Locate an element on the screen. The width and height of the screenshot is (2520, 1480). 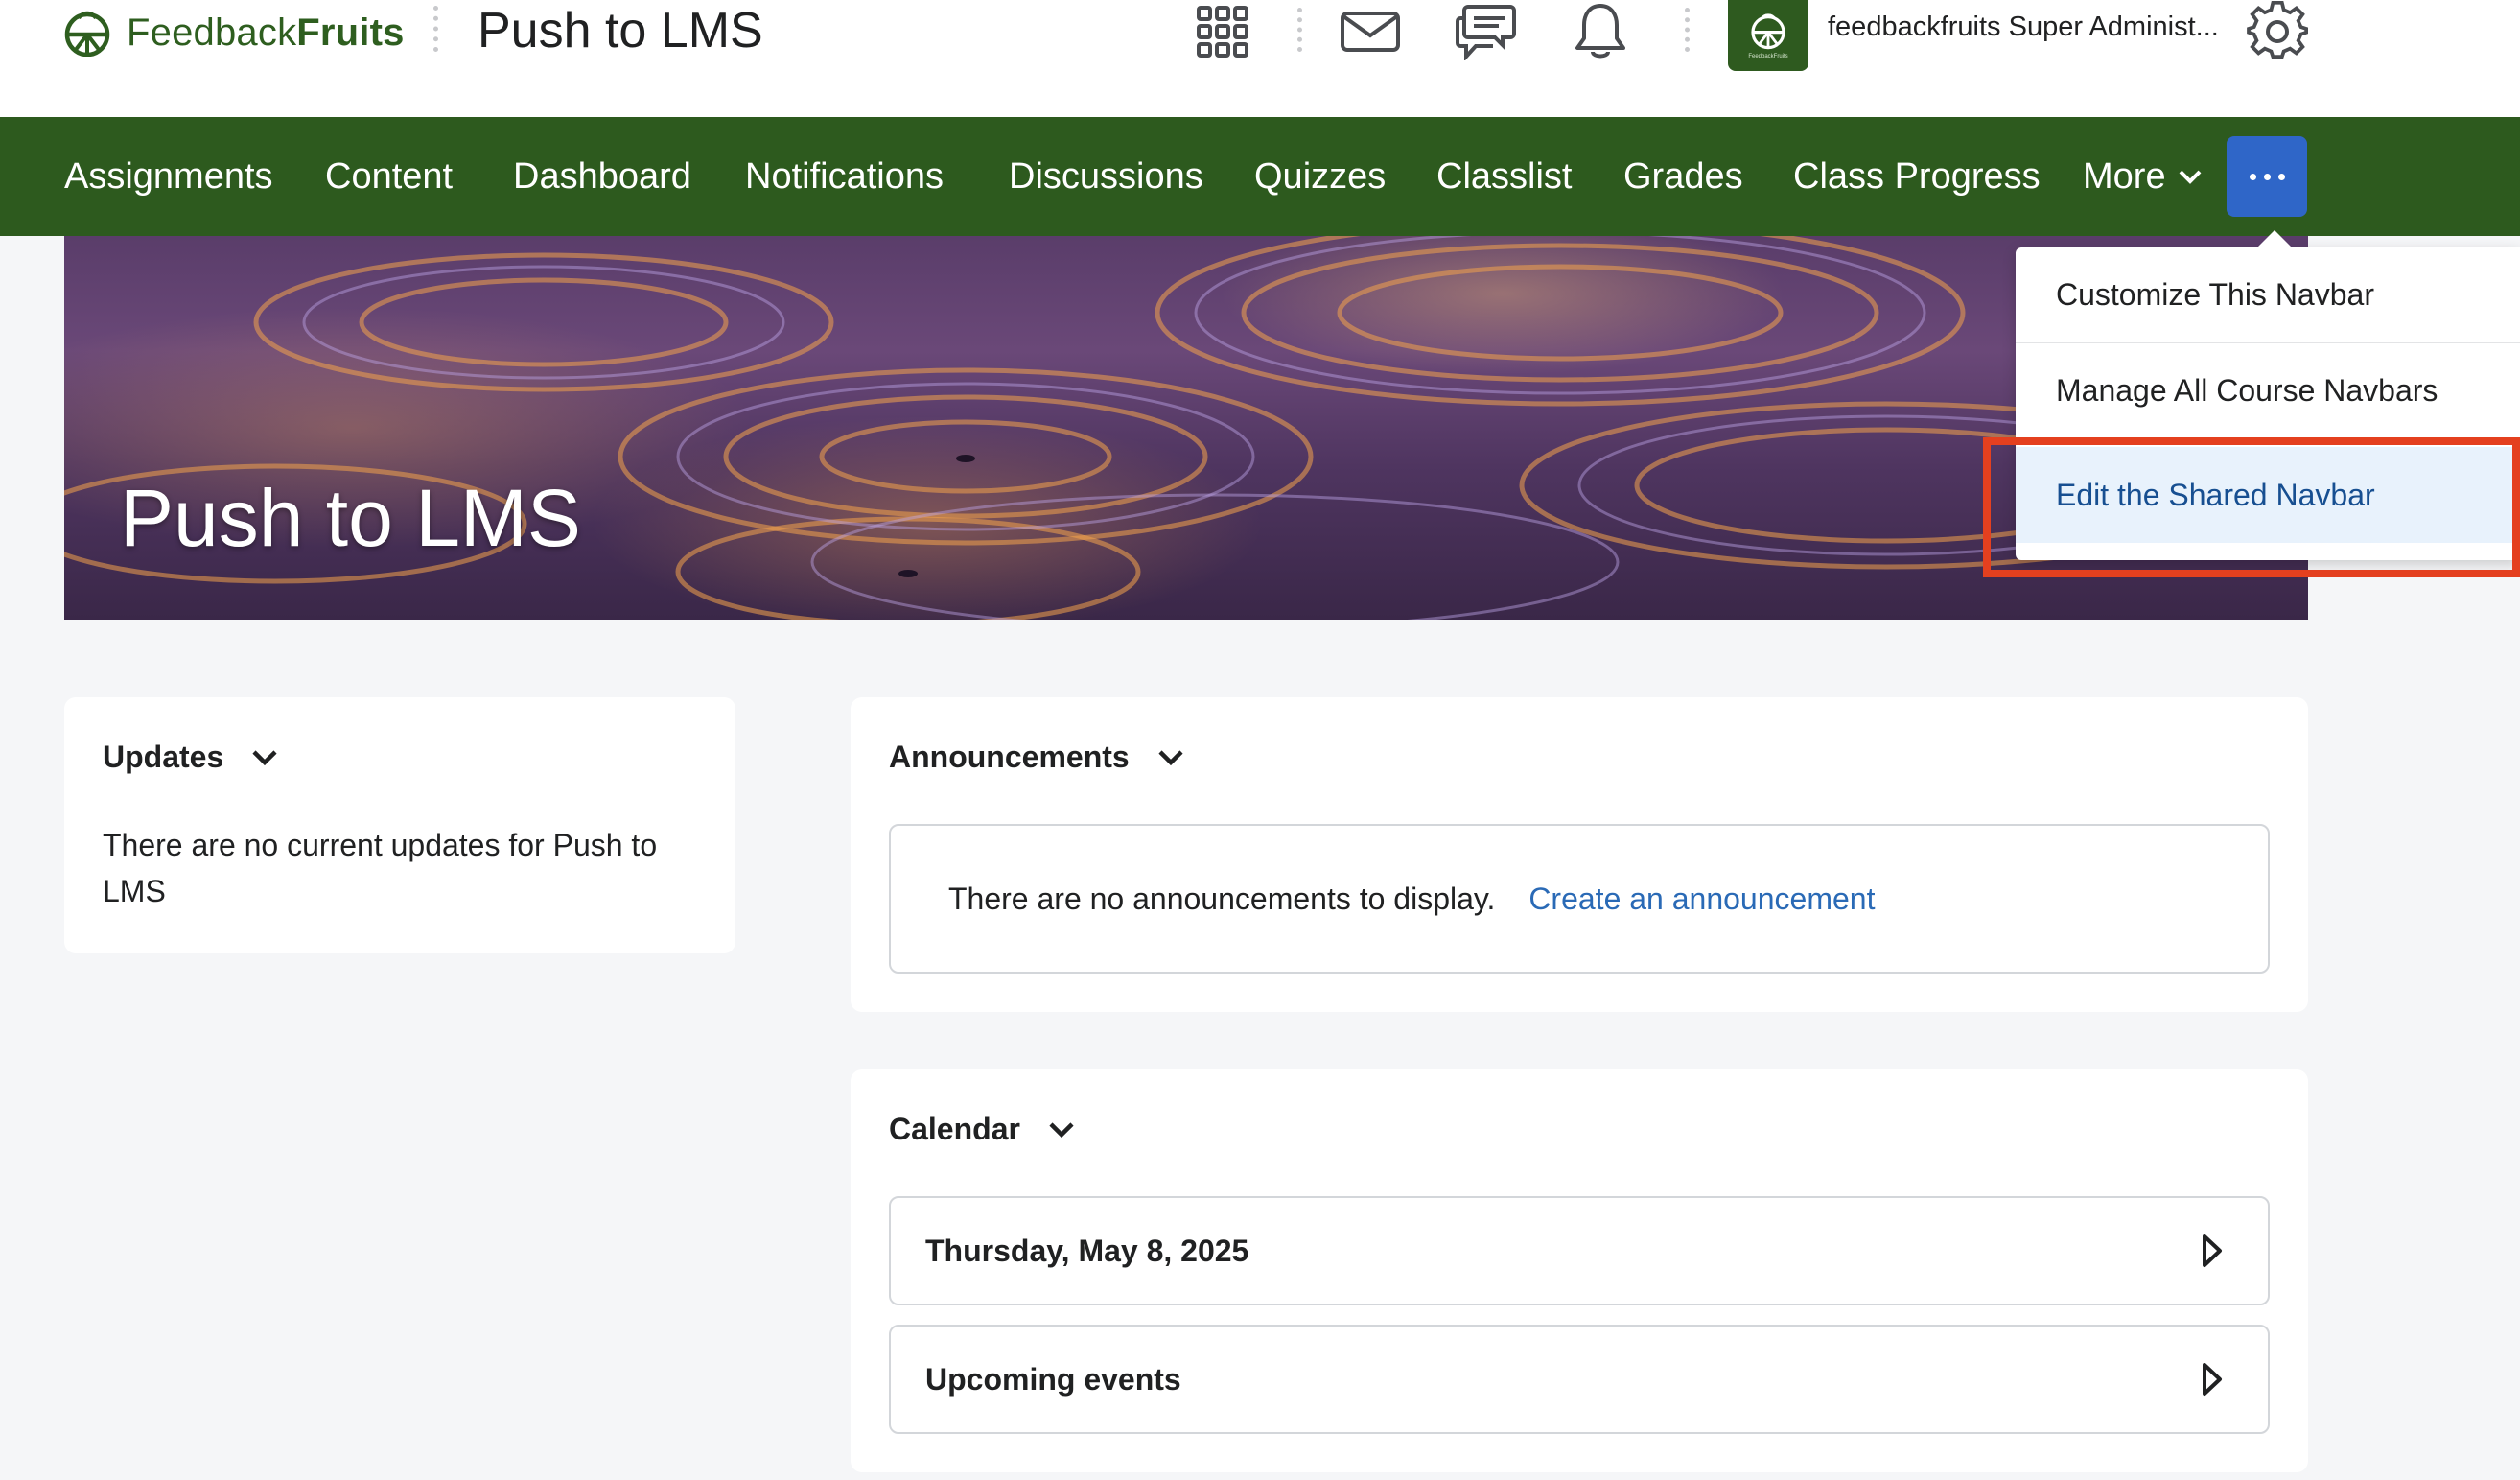
nav-assignments: Assignments is located at coordinates (168, 176).